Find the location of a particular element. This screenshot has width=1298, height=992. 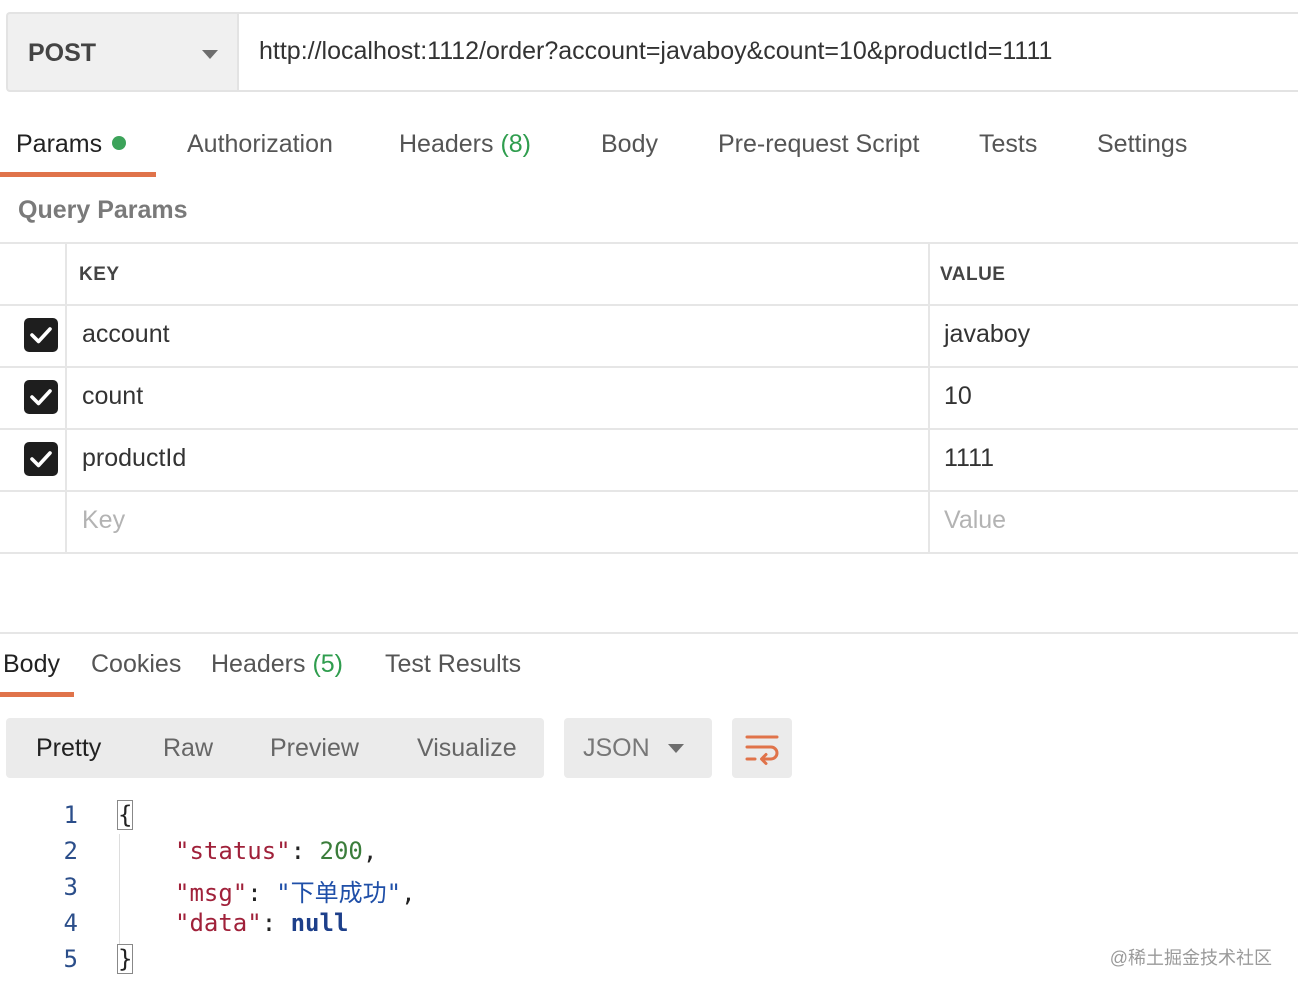

response-divider is located at coordinates (649, 633).